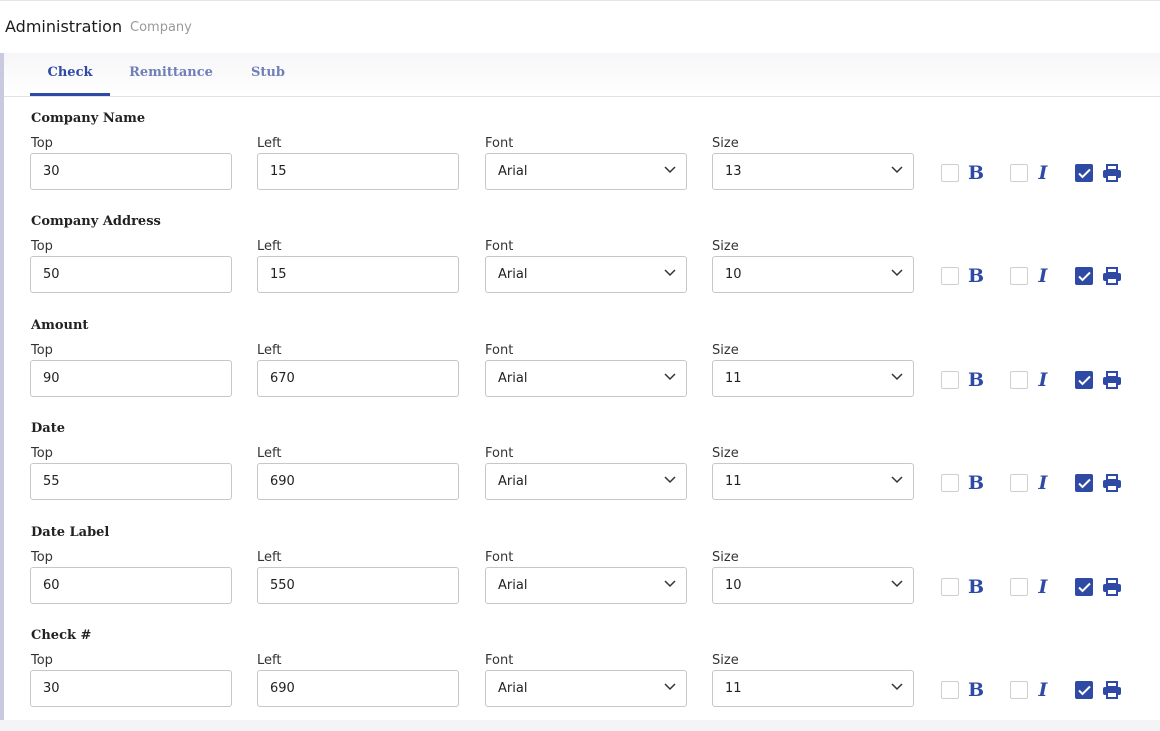 The image size is (1160, 731). What do you see at coordinates (358, 378) in the screenshot?
I see `left-input: 670` at bounding box center [358, 378].